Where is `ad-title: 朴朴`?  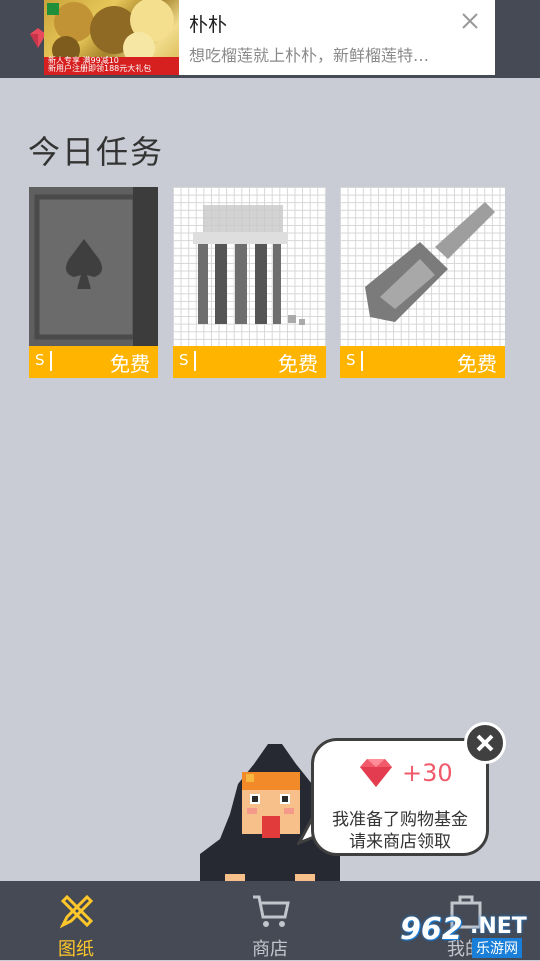
ad-title: 朴朴 is located at coordinates (208, 23).